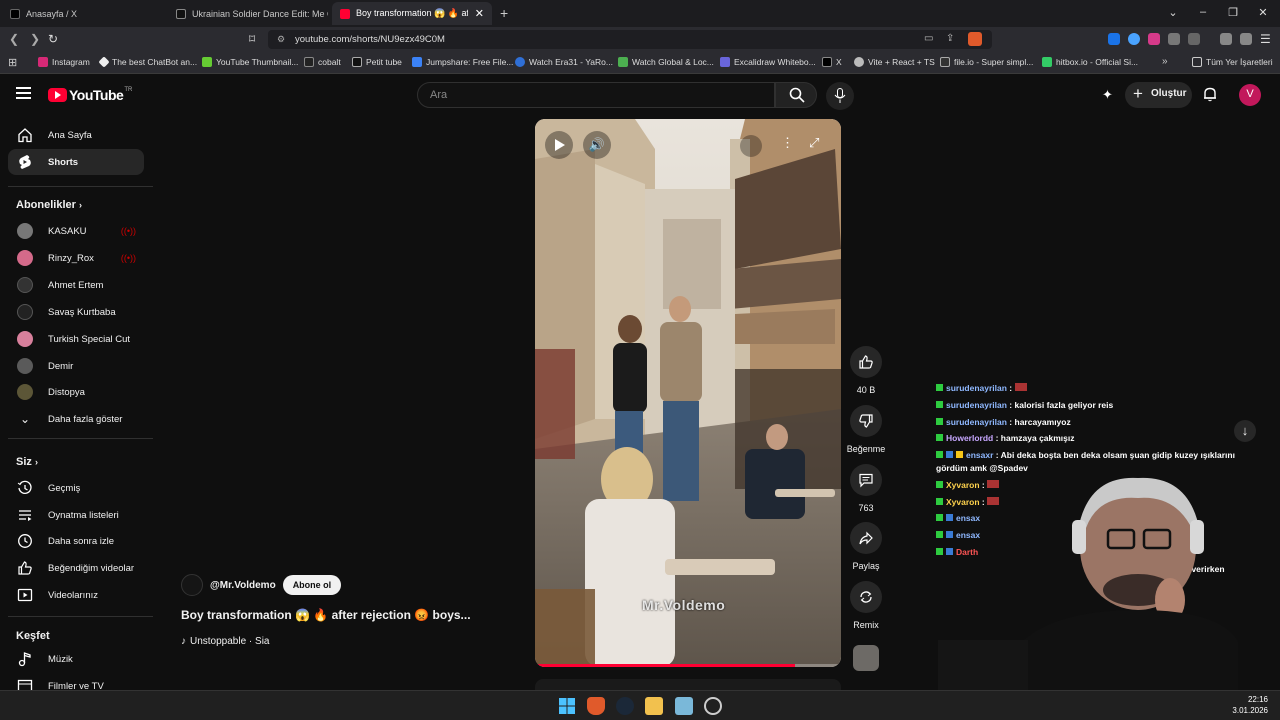  I want to click on sidebar-item-shorts: Shorts, so click(76, 162).